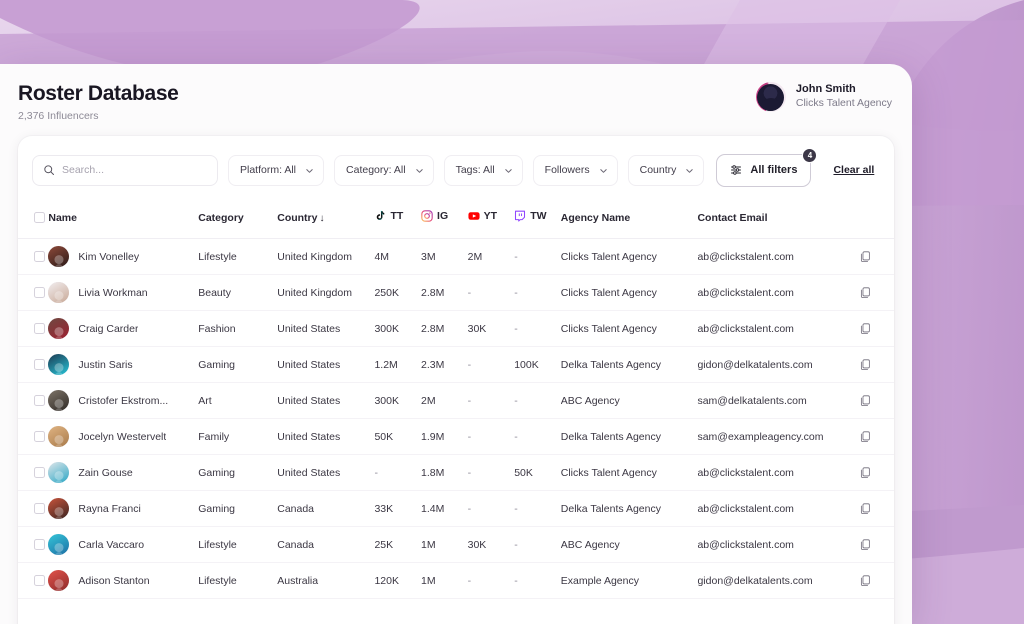 This screenshot has height=624, width=1024. I want to click on cell-instagram: 3M, so click(444, 256).